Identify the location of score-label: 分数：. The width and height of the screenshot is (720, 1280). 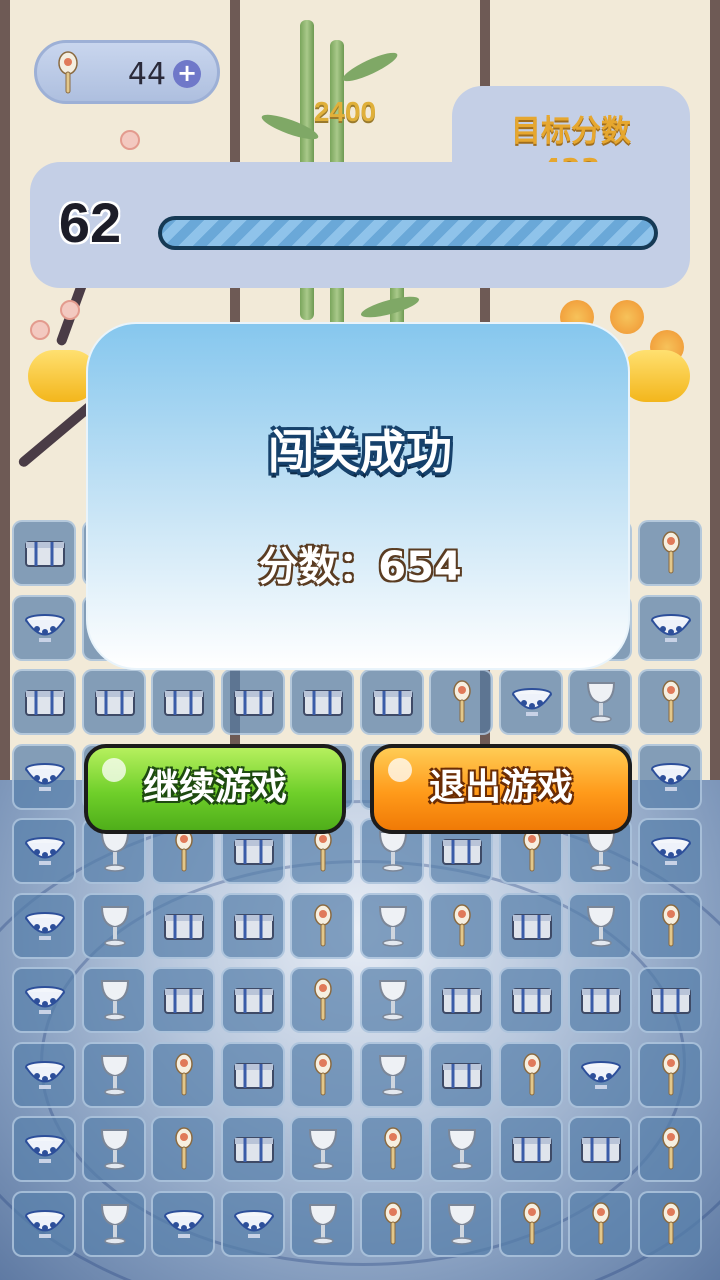
(318, 567).